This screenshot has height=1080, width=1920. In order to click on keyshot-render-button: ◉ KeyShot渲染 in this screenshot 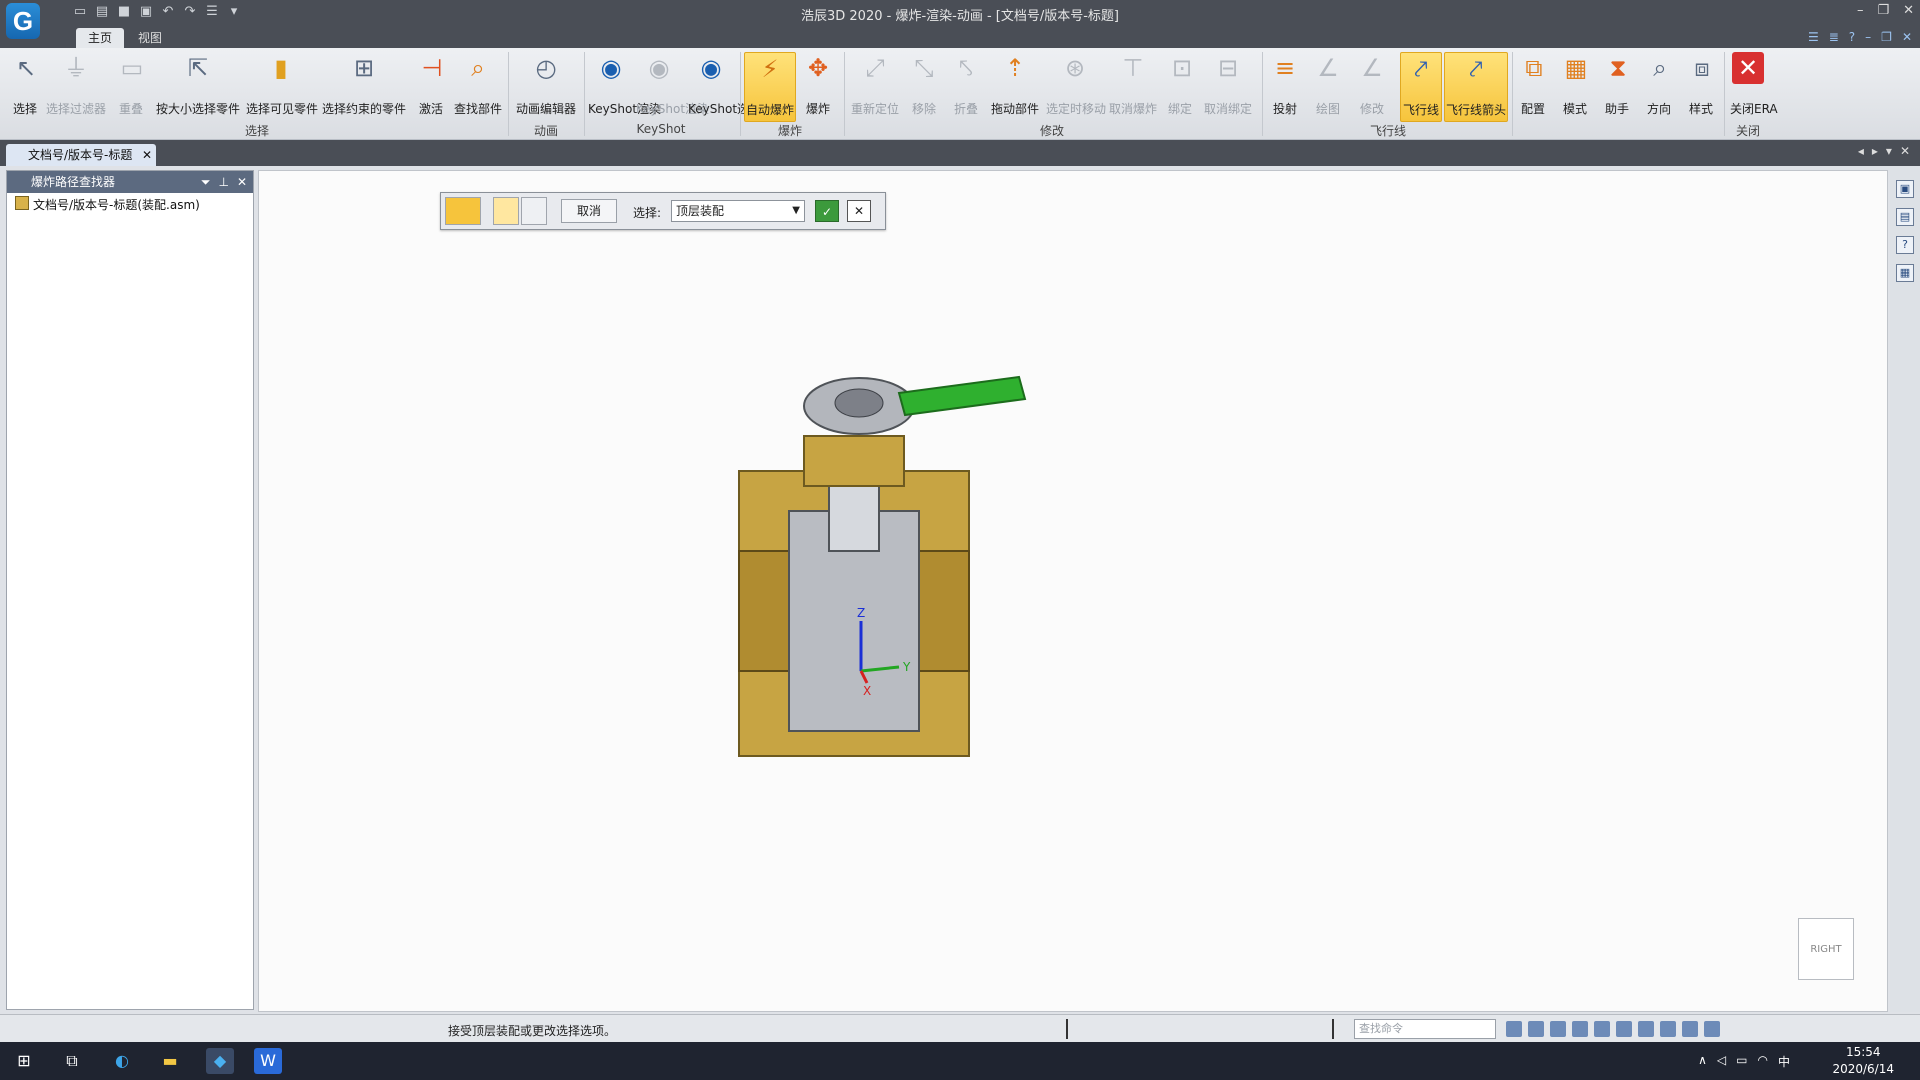, I will do `click(624, 84)`.